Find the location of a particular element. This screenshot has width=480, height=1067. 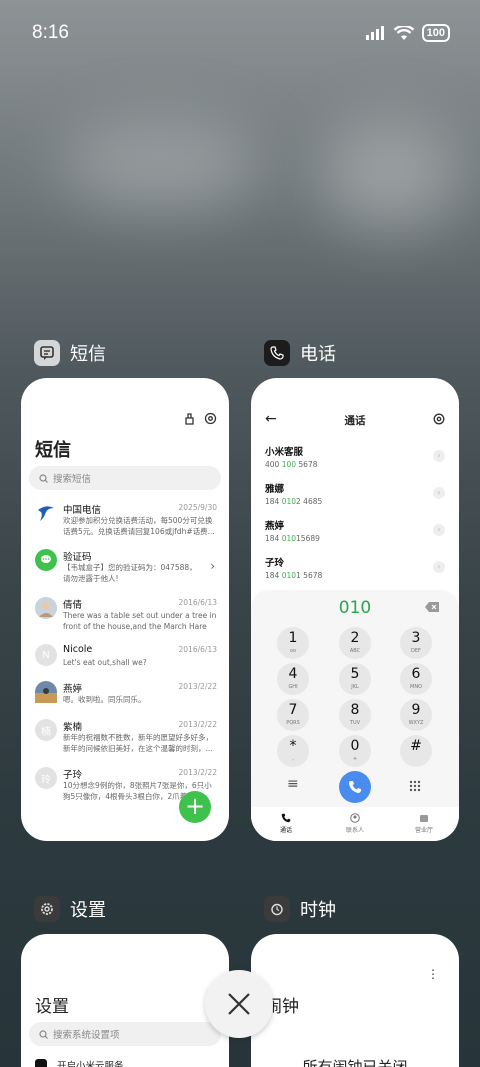

contact-name: 雅娜 is located at coordinates (275, 489).